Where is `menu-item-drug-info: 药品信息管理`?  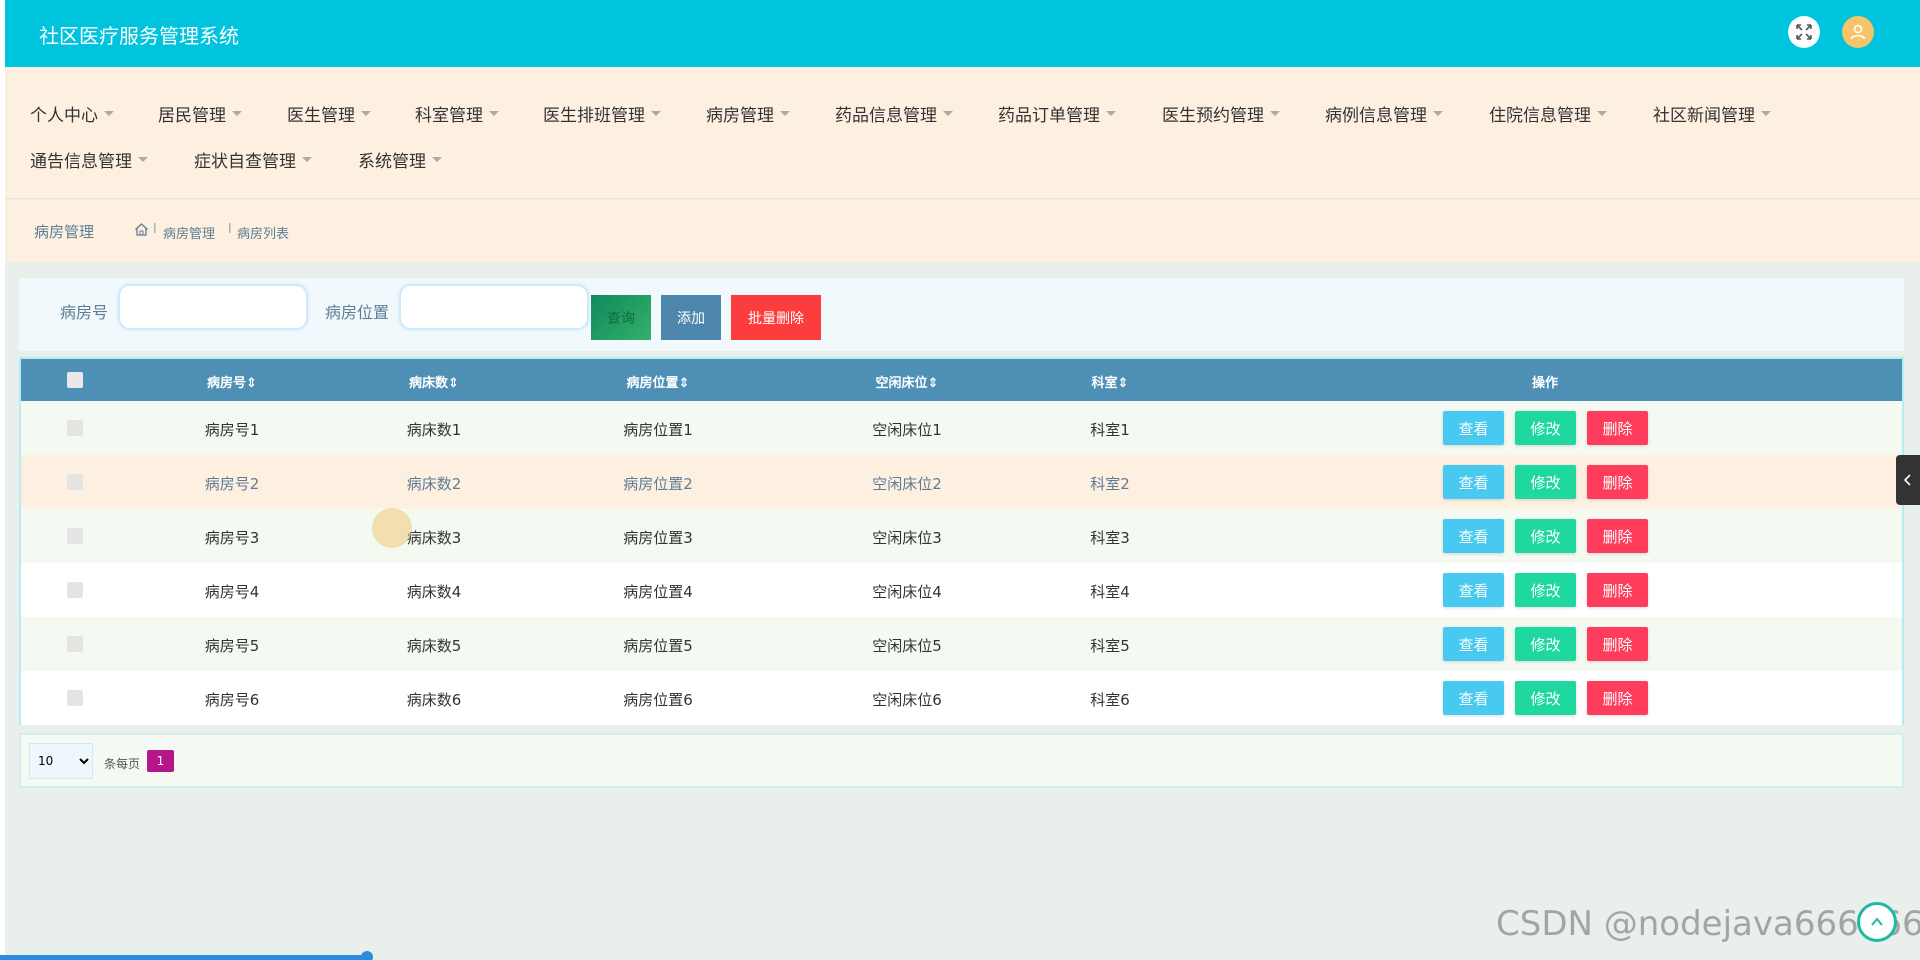
menu-item-drug-info: 药品信息管理 is located at coordinates (894, 113).